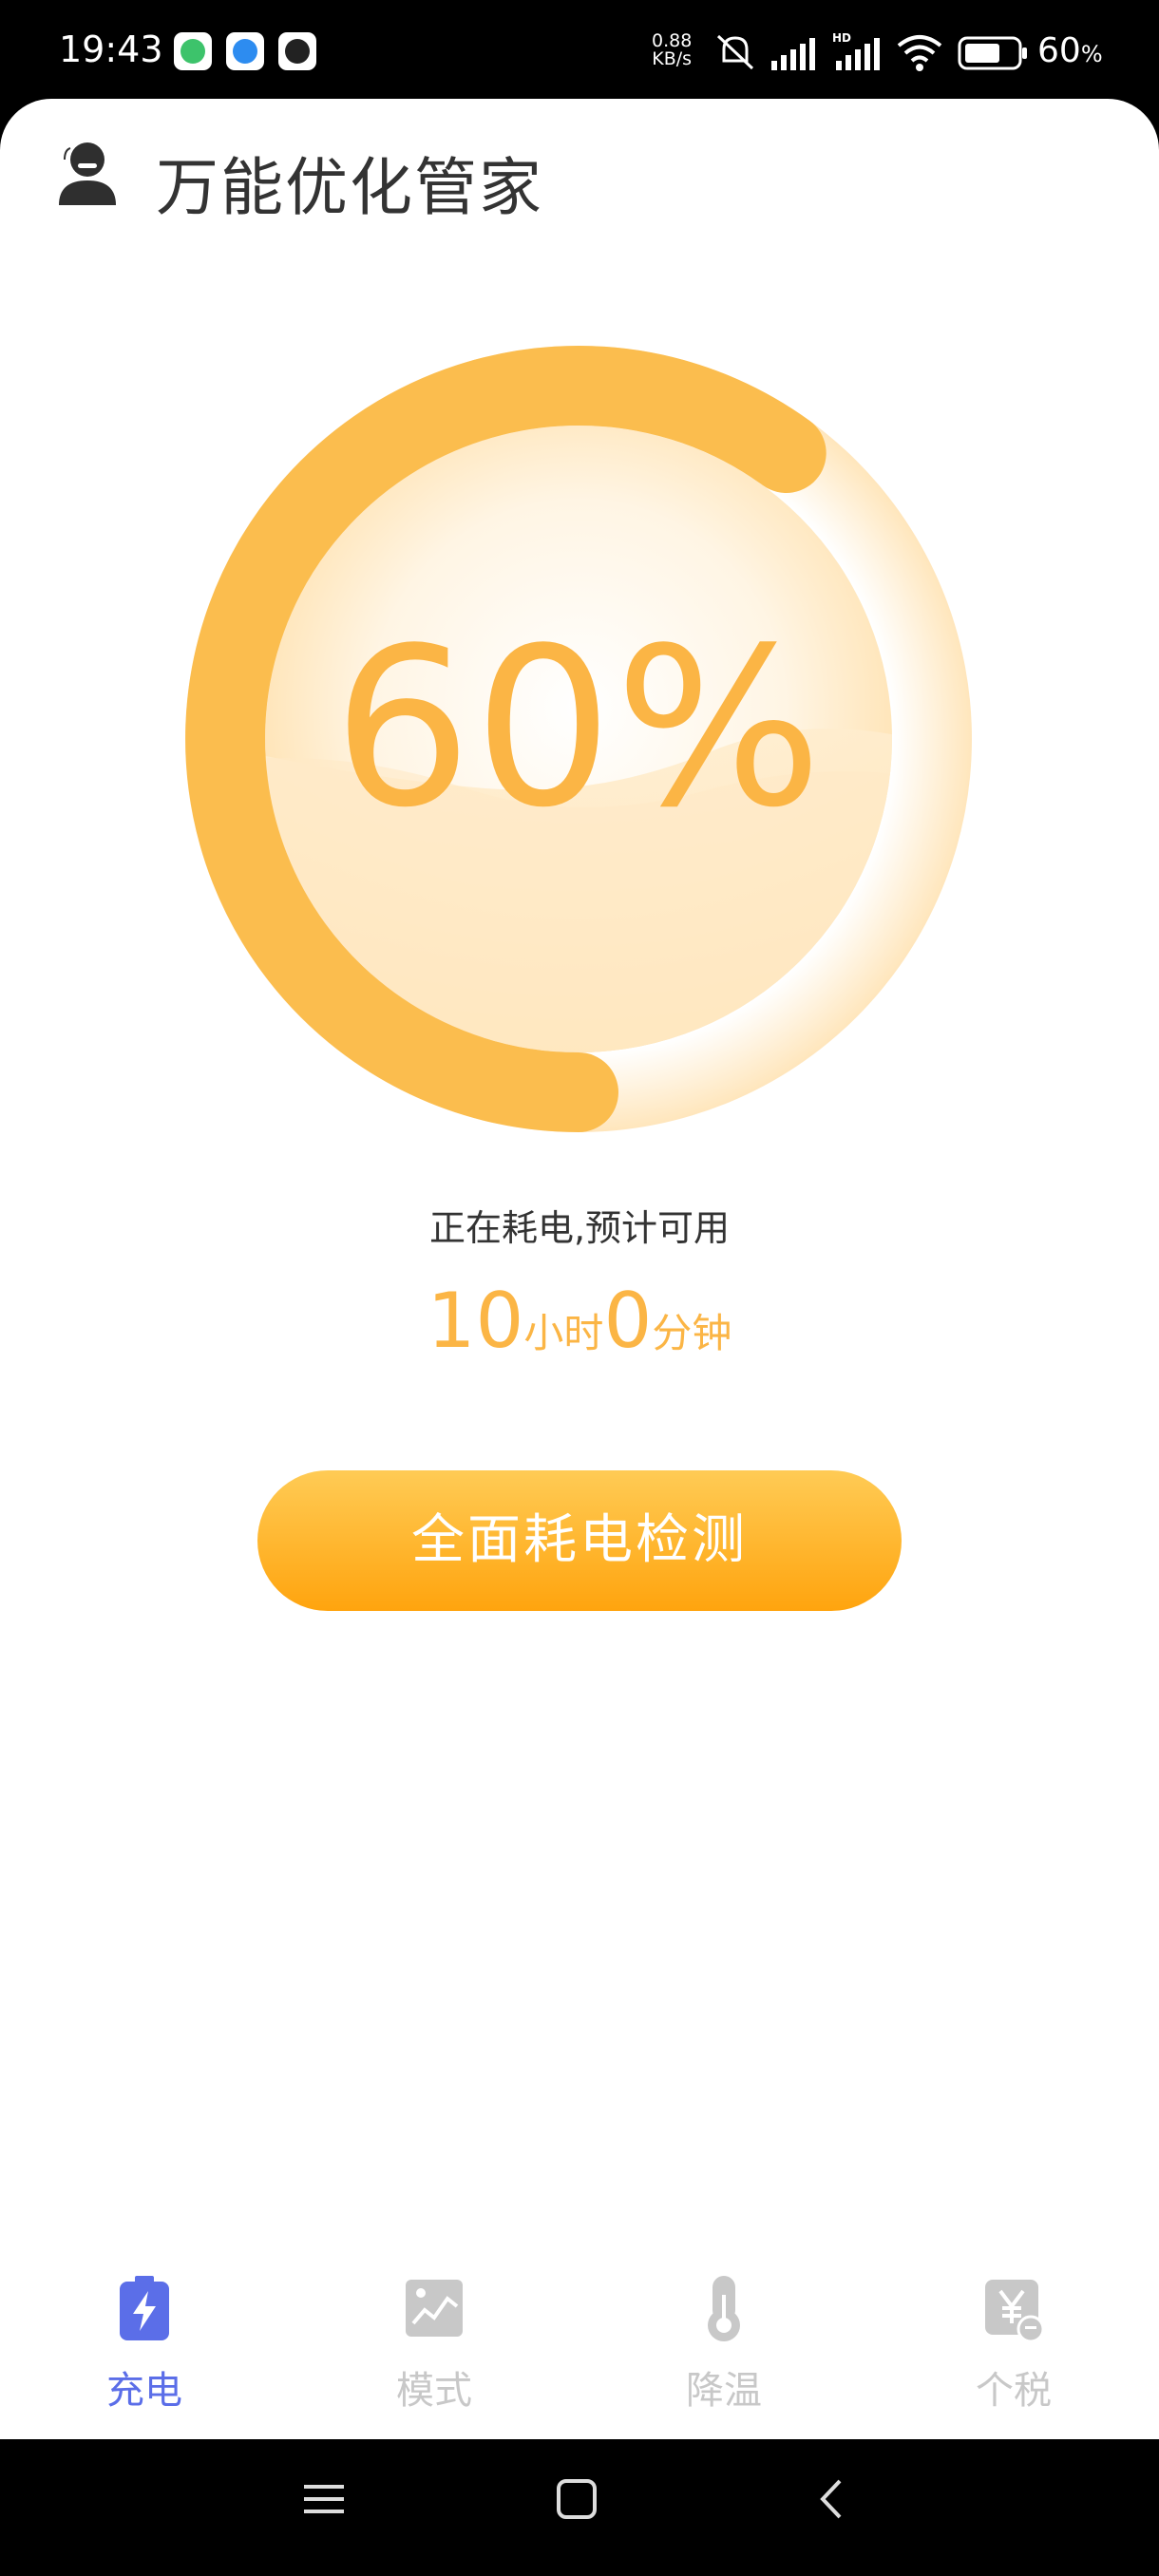  Describe the element at coordinates (144, 2391) in the screenshot. I see `nav-label-charge: 充电` at that location.